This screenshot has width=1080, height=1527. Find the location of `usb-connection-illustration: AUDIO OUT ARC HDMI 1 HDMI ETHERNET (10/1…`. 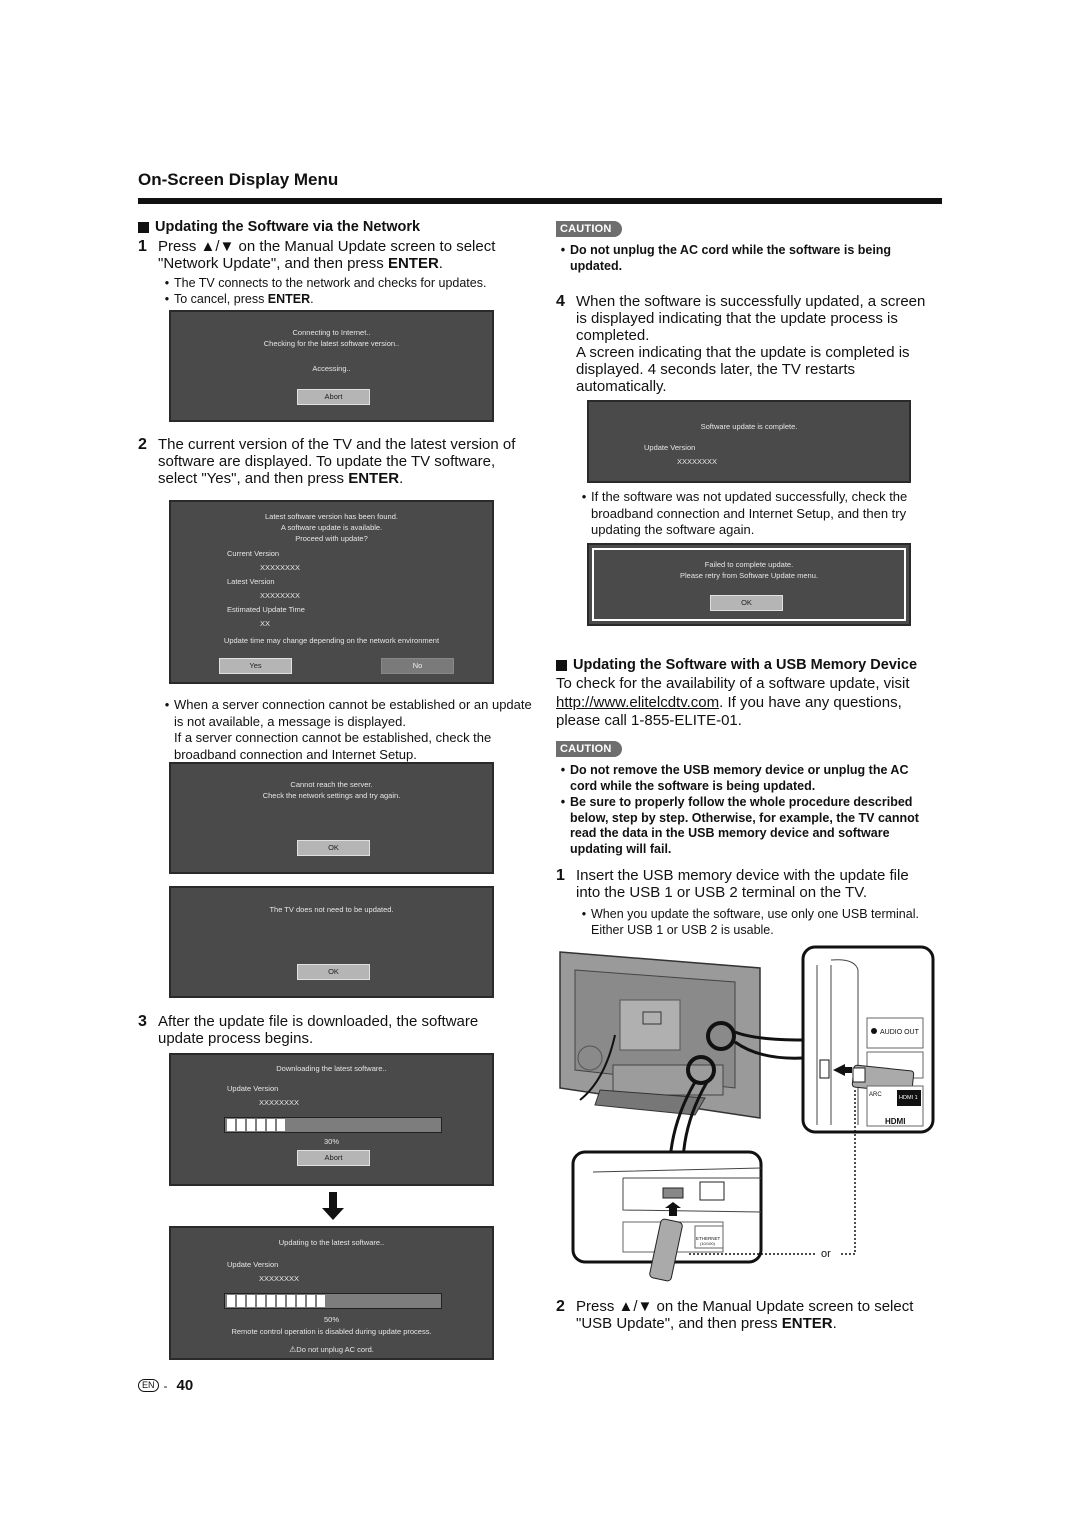

usb-connection-illustration: AUDIO OUT ARC HDMI 1 HDMI ETHERNET (10/1… is located at coordinates (747, 1113).